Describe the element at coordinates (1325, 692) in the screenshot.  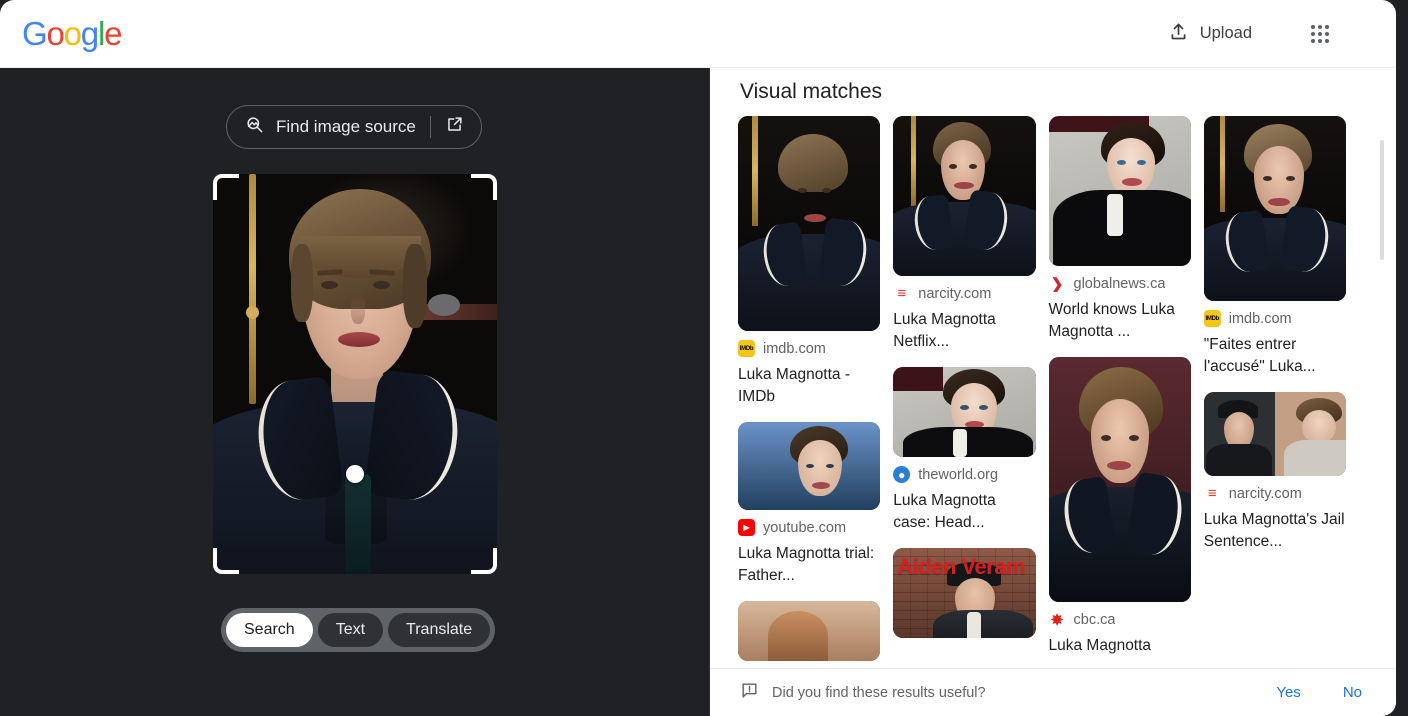
I see `feedback-actions: Yes No` at that location.